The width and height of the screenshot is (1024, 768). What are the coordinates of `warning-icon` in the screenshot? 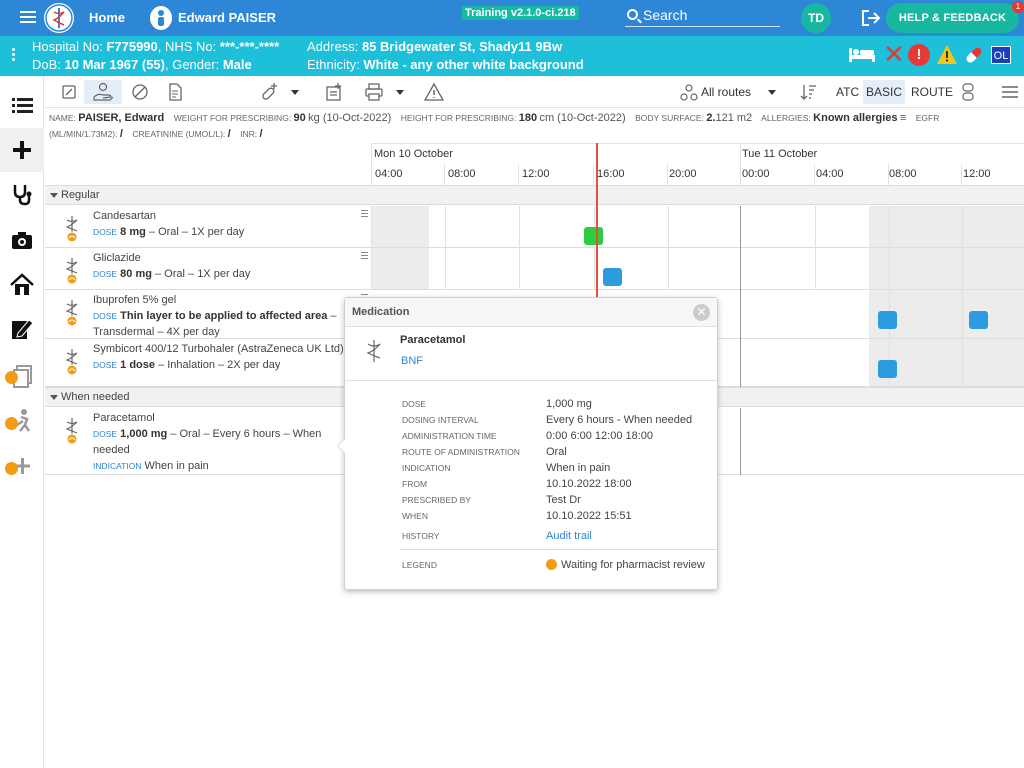 It's located at (947, 55).